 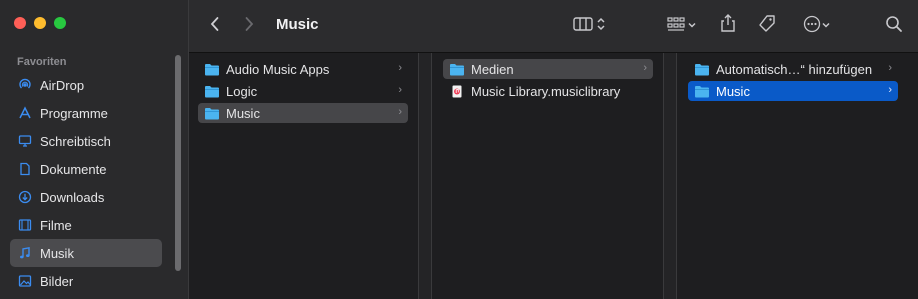 I want to click on chevron-right-icon, so click(x=249, y=26).